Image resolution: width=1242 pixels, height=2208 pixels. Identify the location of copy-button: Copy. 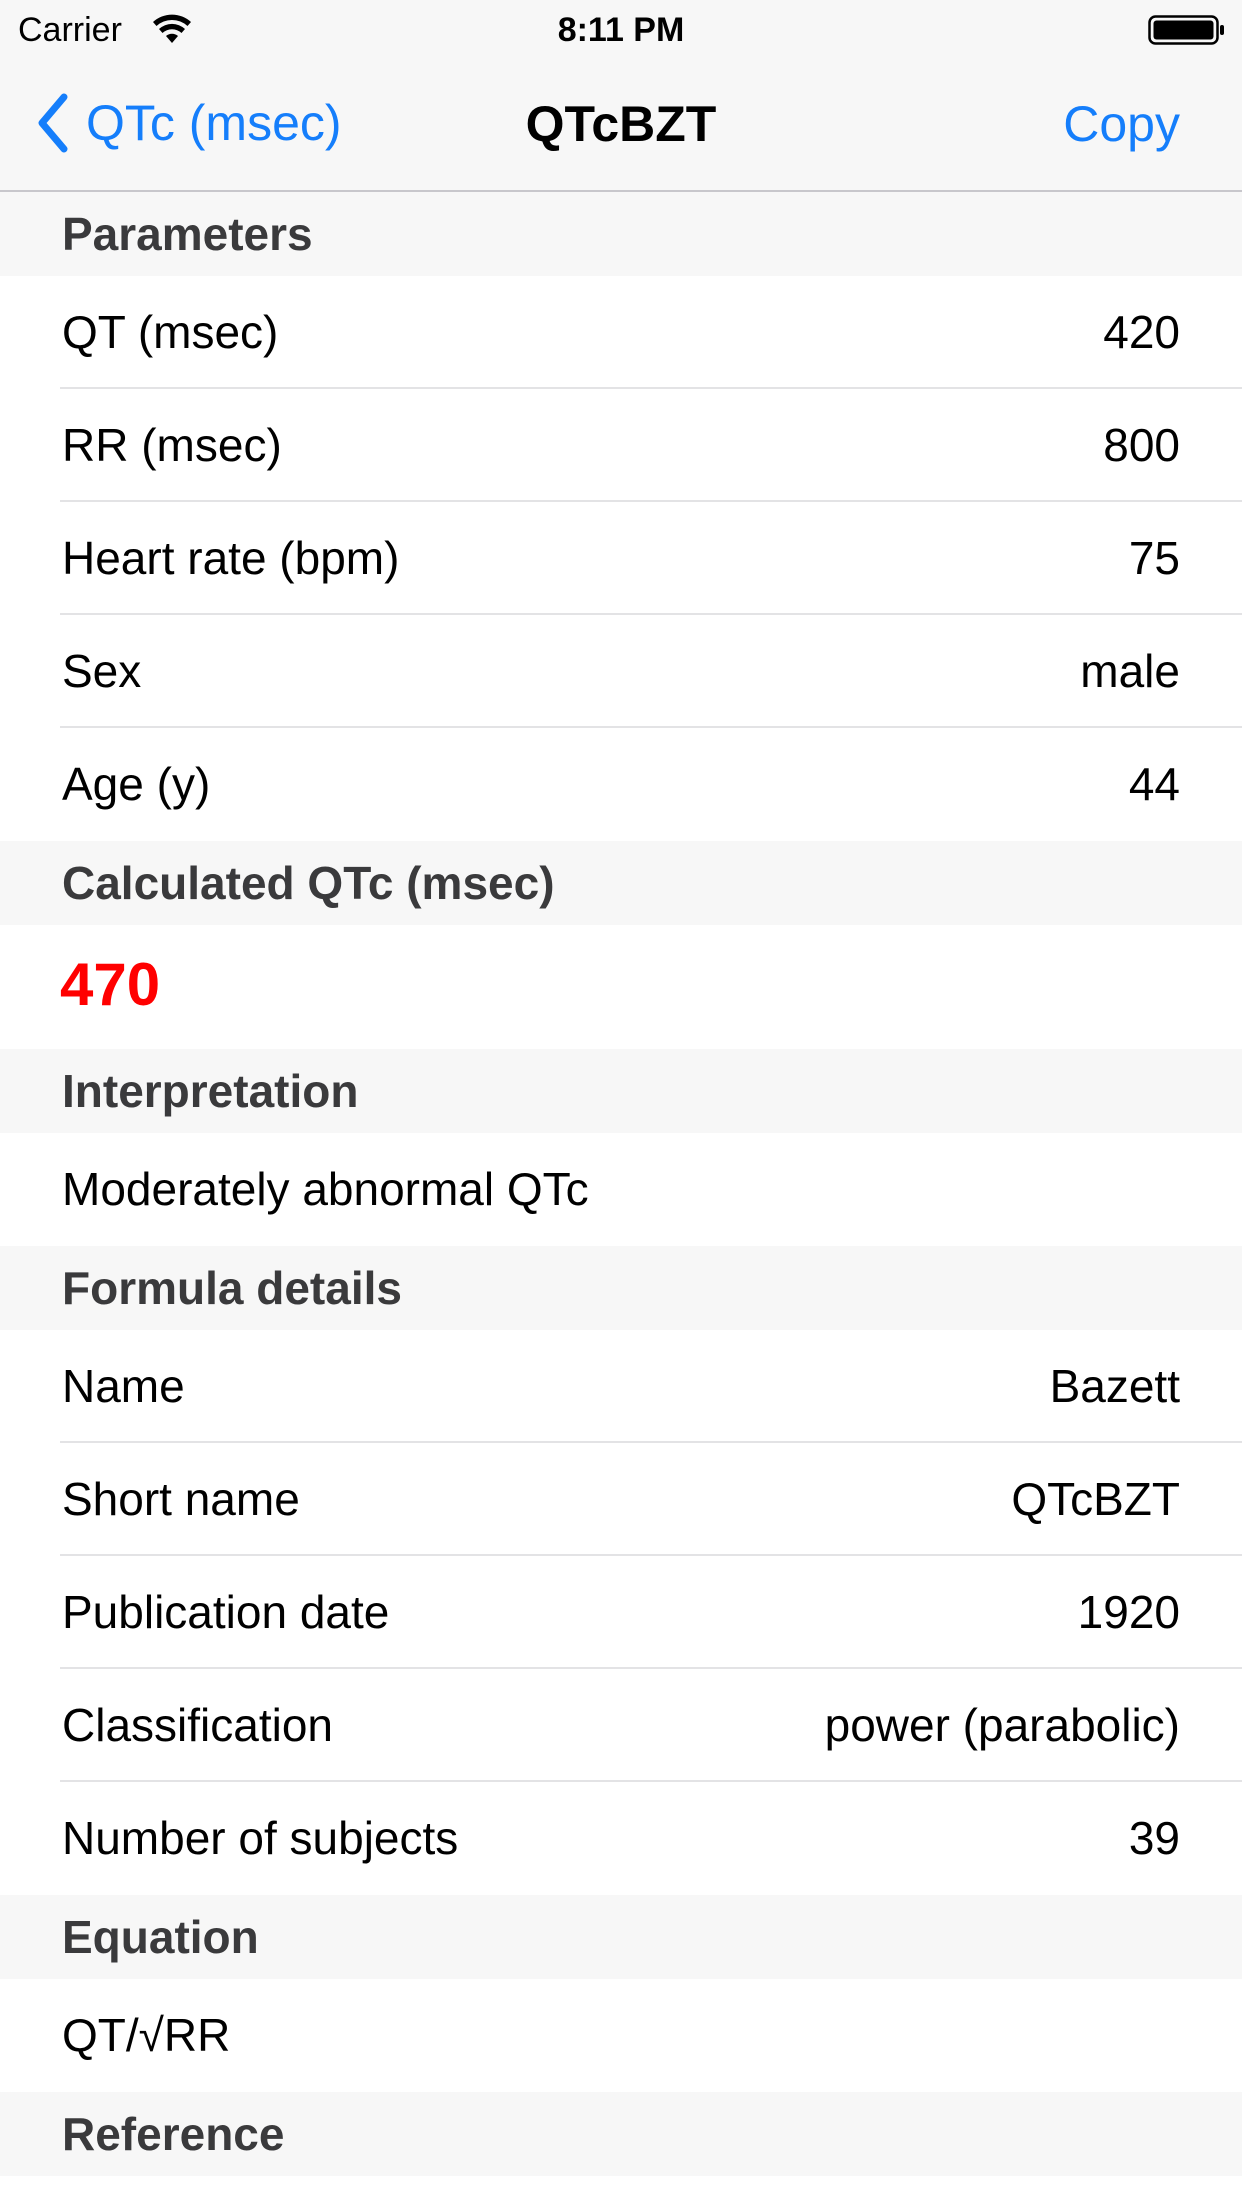
(1121, 124).